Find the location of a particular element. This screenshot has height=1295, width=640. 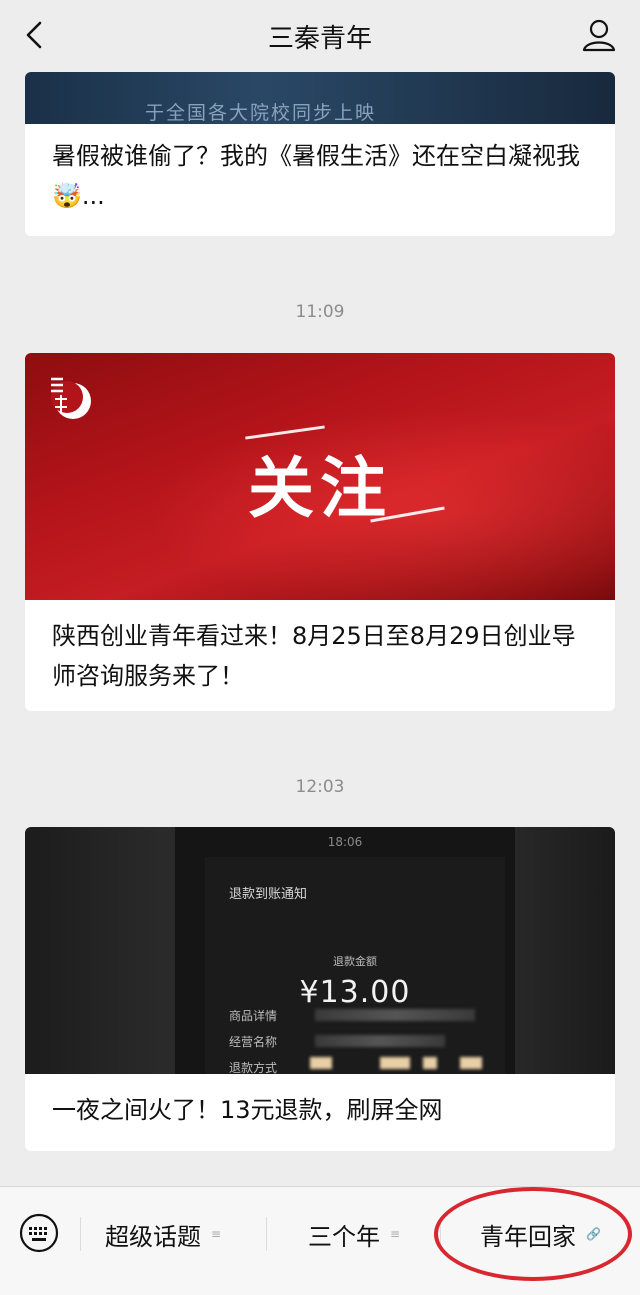

menu-item-youth-home: 青年回家 🔗 is located at coordinates (540, 1234).